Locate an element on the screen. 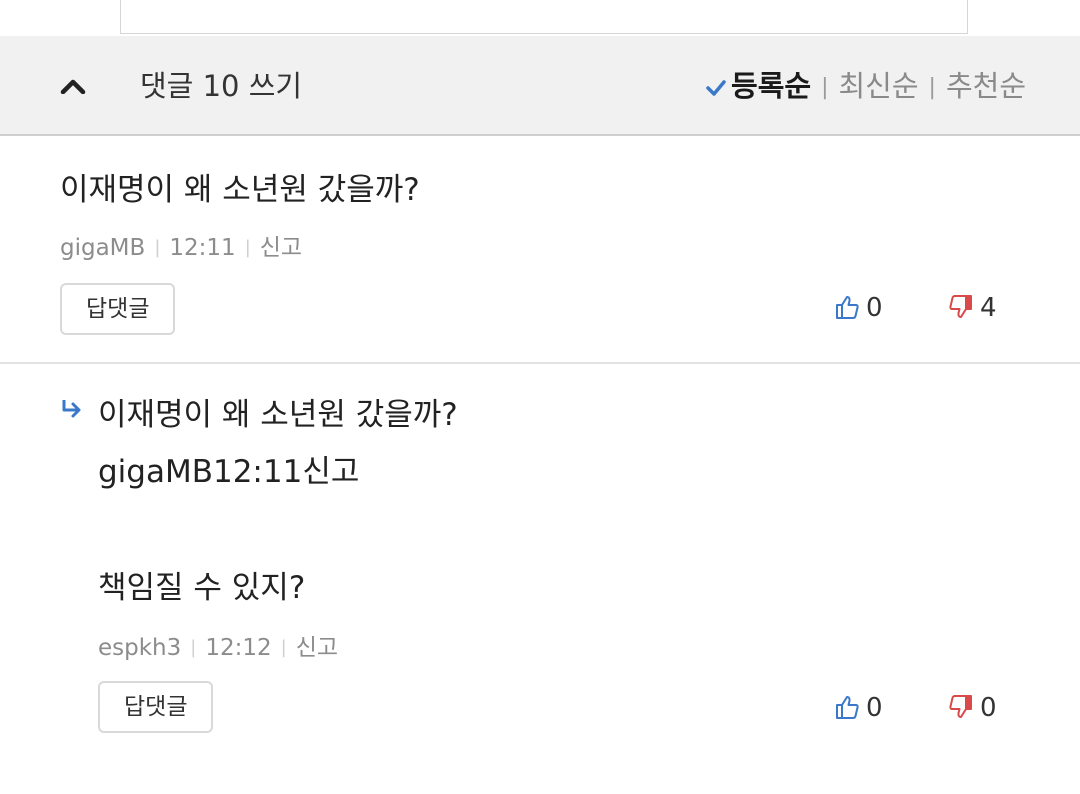 The height and width of the screenshot is (794, 1080). reply-meta: espkh3 | 12:12 | 신고 is located at coordinates (218, 648).